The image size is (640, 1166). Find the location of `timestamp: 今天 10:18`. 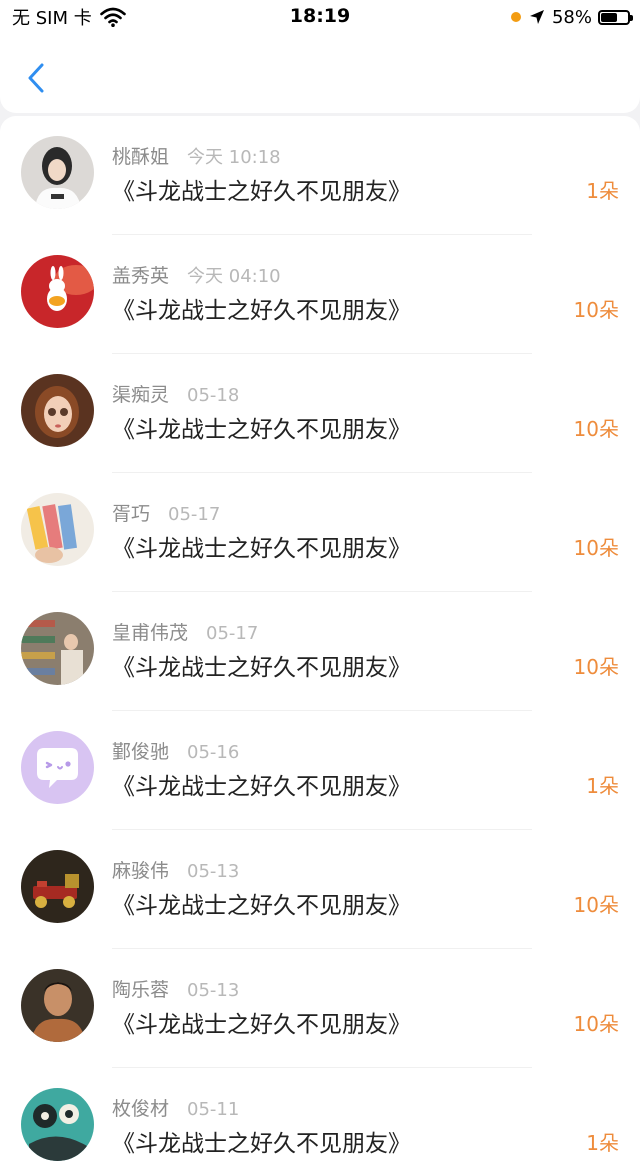

timestamp: 今天 10:18 is located at coordinates (234, 157).